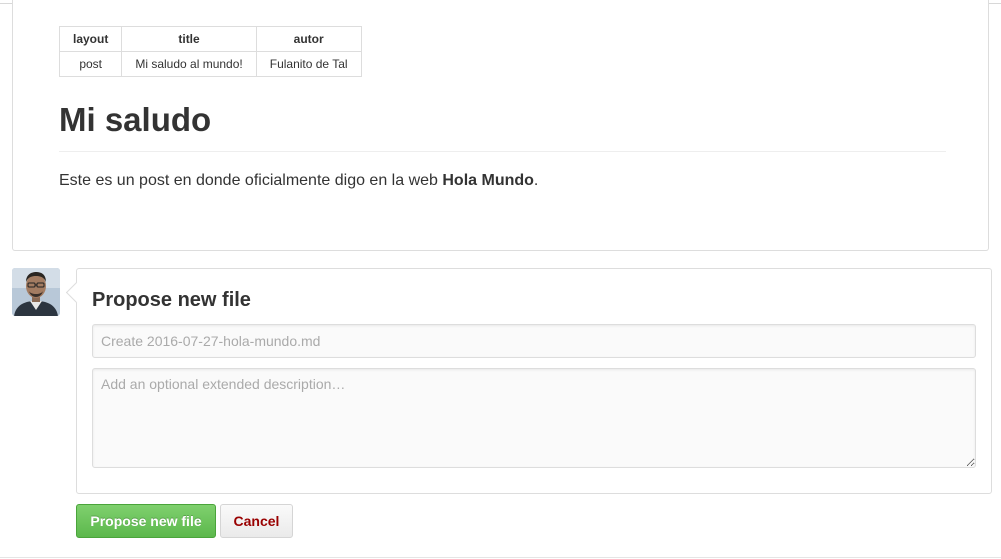  I want to click on post-body-end: ., so click(536, 180).